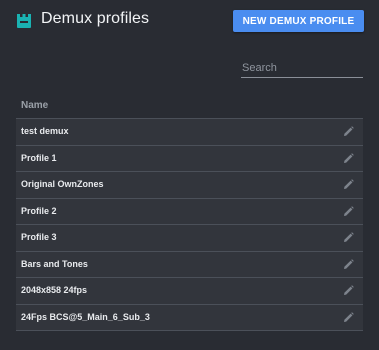 Image resolution: width=379 pixels, height=350 pixels. Describe the element at coordinates (24, 21) in the screenshot. I see `demux-icon` at that location.